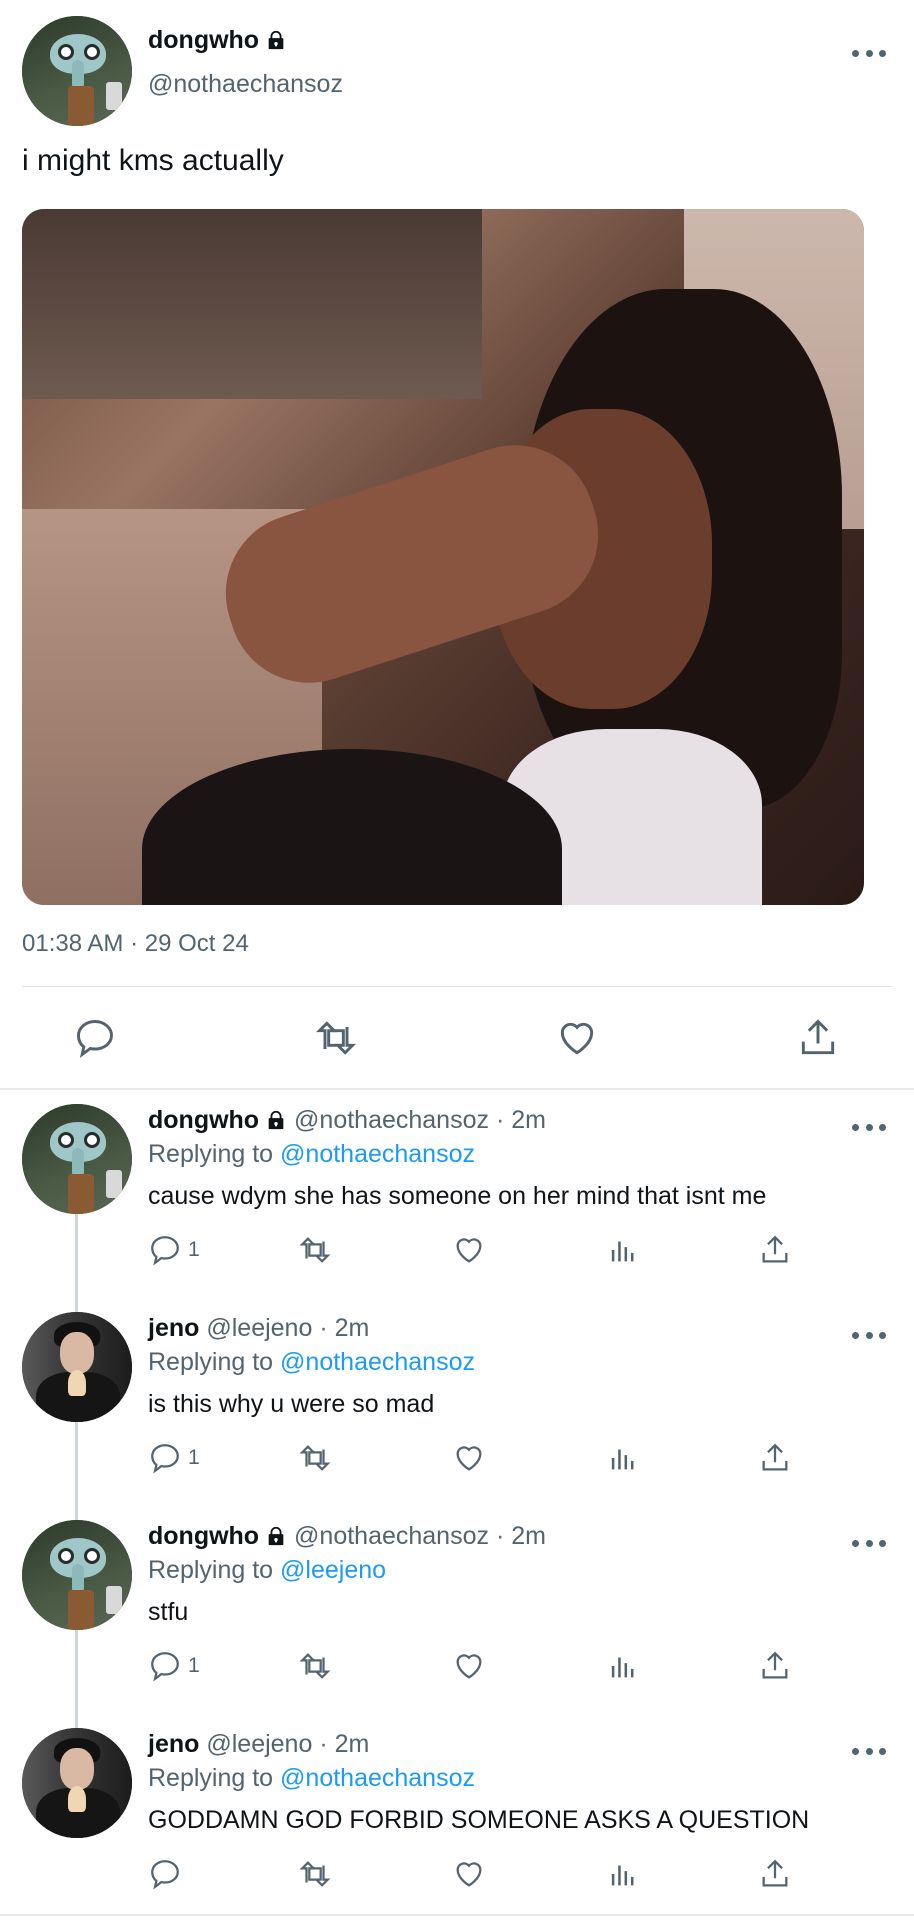  I want to click on reply-header: dongwho @nothaechansoz · 2m, so click(347, 1536).